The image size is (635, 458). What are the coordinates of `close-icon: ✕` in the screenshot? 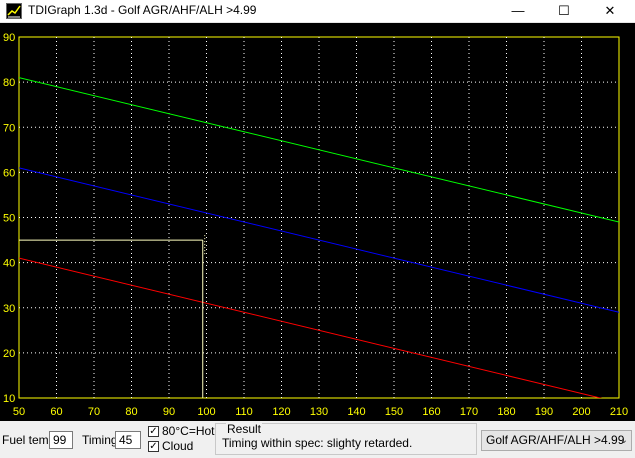 It's located at (610, 10).